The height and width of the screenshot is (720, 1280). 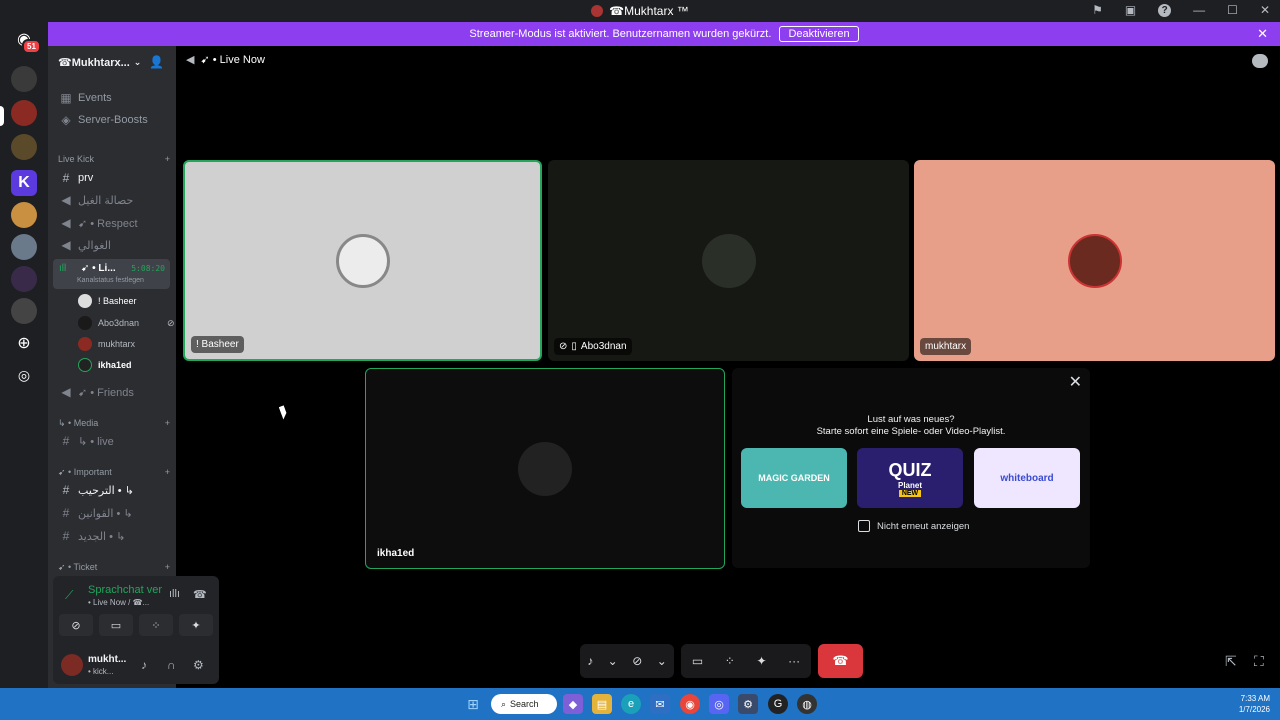 I want to click on channel-welcome: # الترحيب • ↳, so click(x=115, y=490).